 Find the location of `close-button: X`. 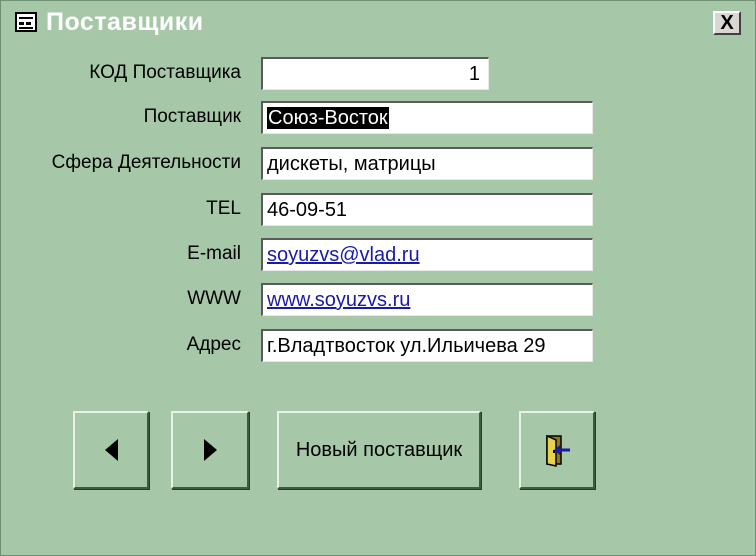

close-button: X is located at coordinates (727, 23).